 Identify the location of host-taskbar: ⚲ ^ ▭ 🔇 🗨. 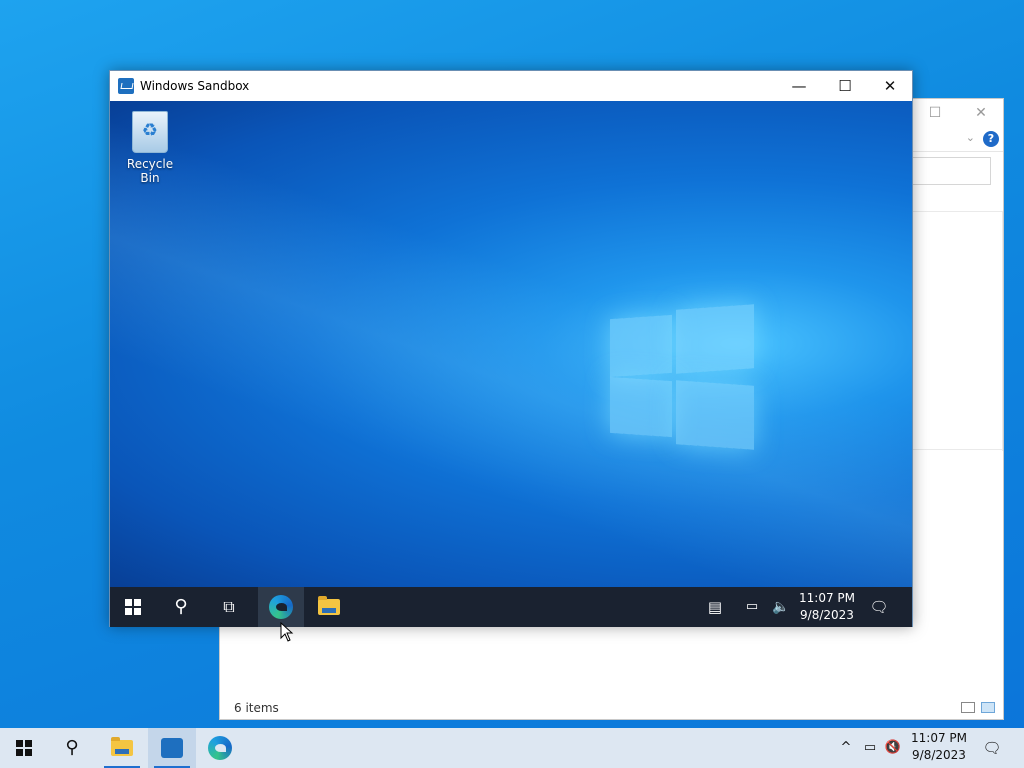
(512, 748).